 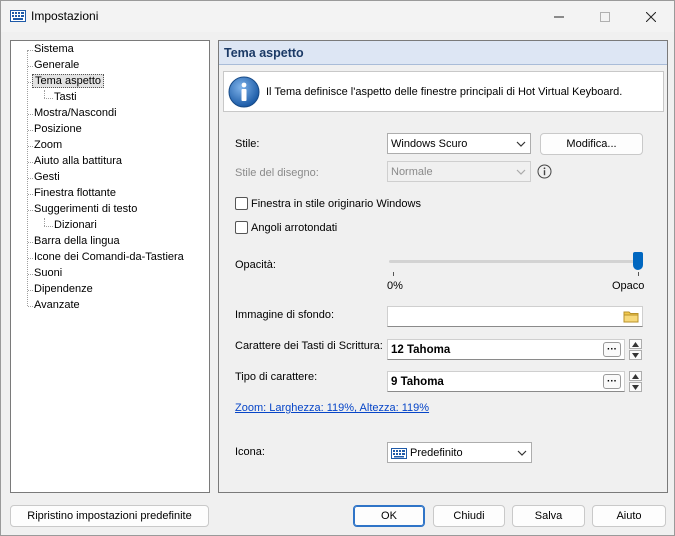 I want to click on opacity-label: Opacità:, so click(x=255, y=265).